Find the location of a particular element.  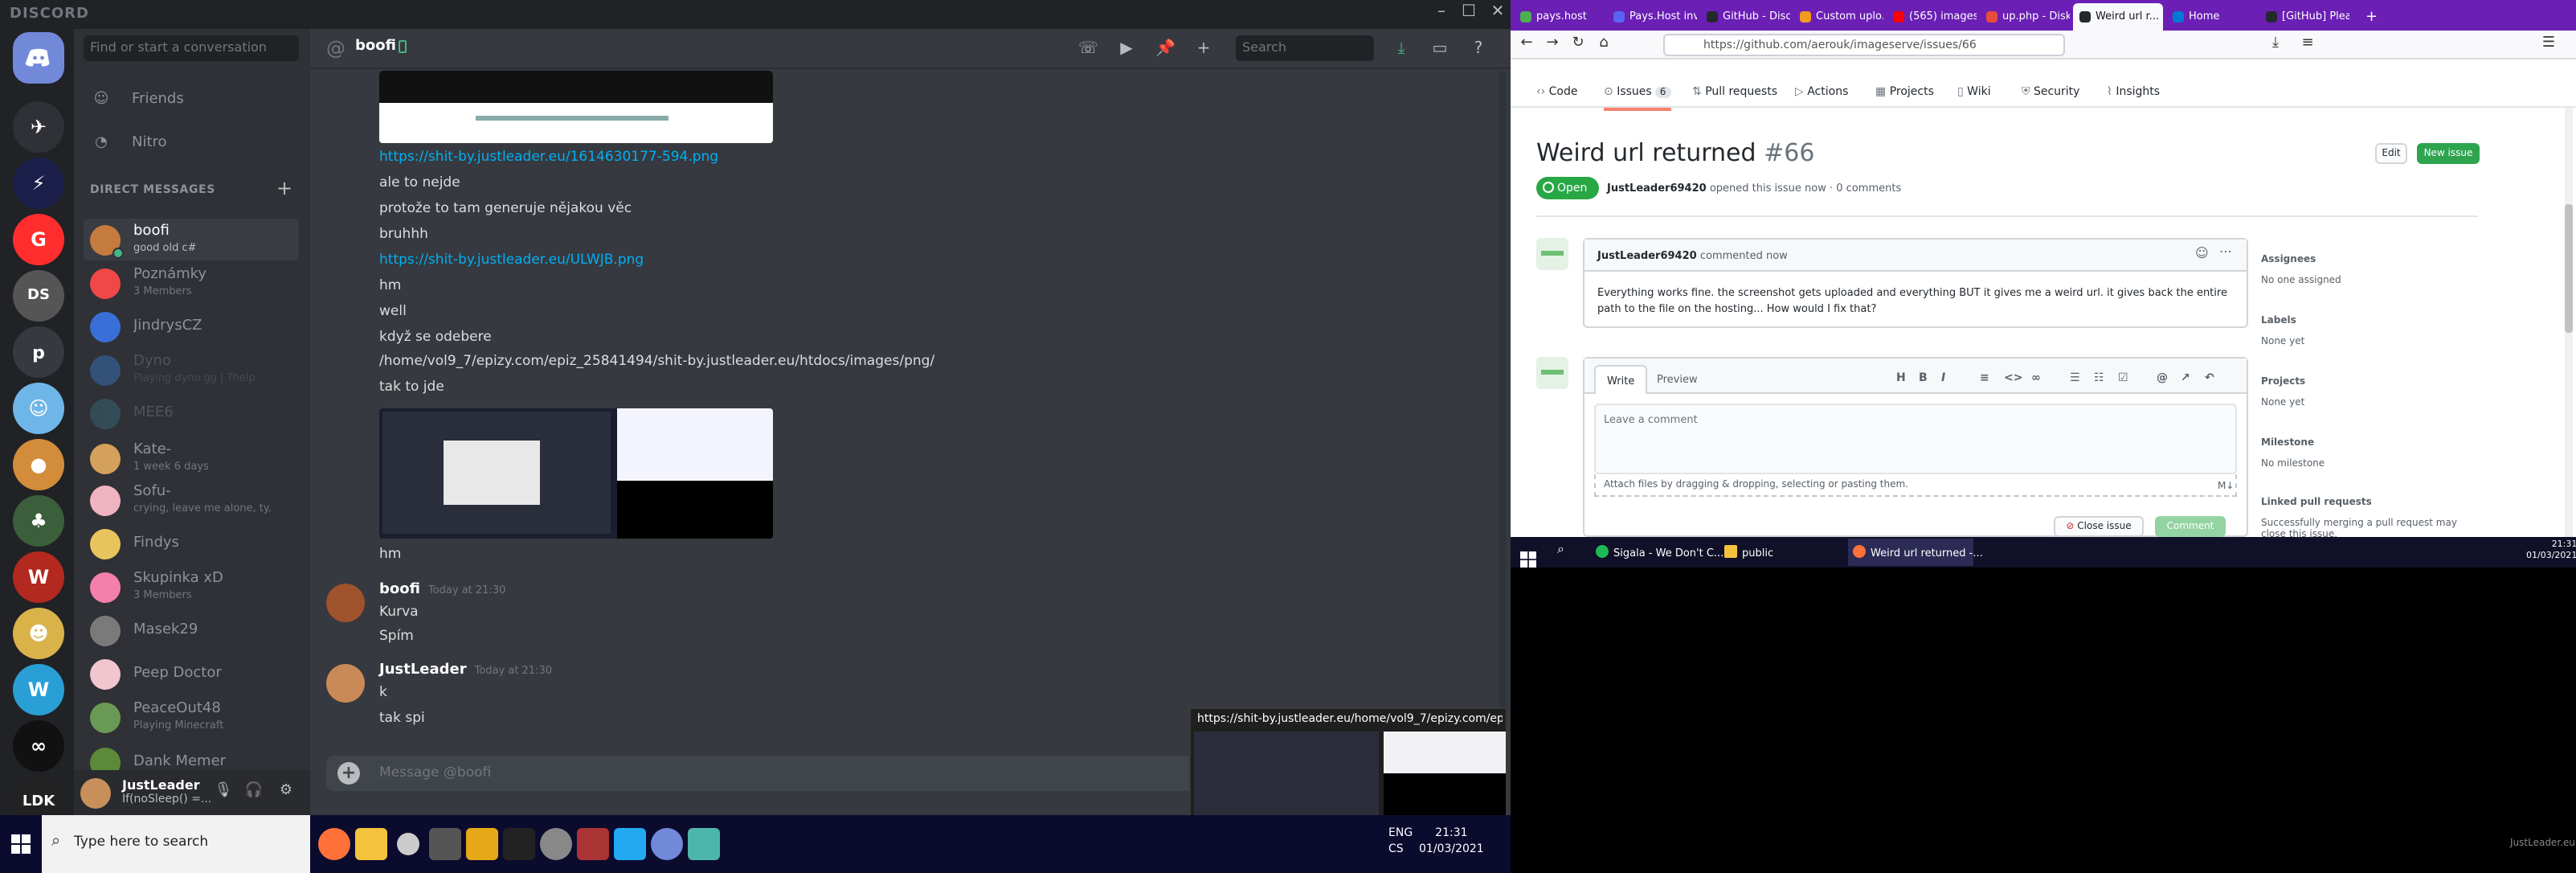

folder-icon is located at coordinates (482, 844).